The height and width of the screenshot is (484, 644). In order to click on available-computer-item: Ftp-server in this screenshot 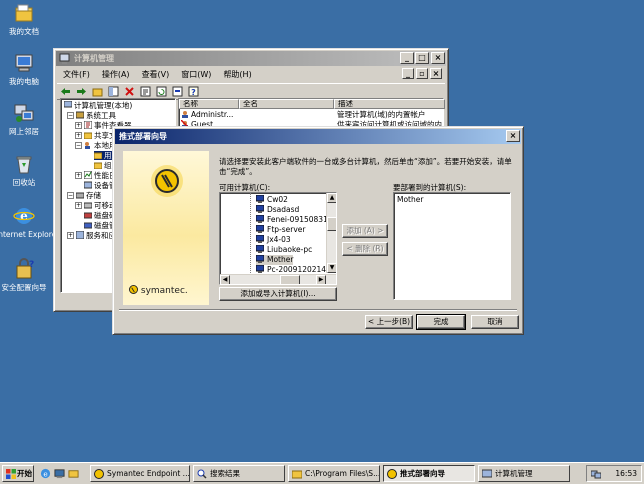, I will do `click(280, 230)`.